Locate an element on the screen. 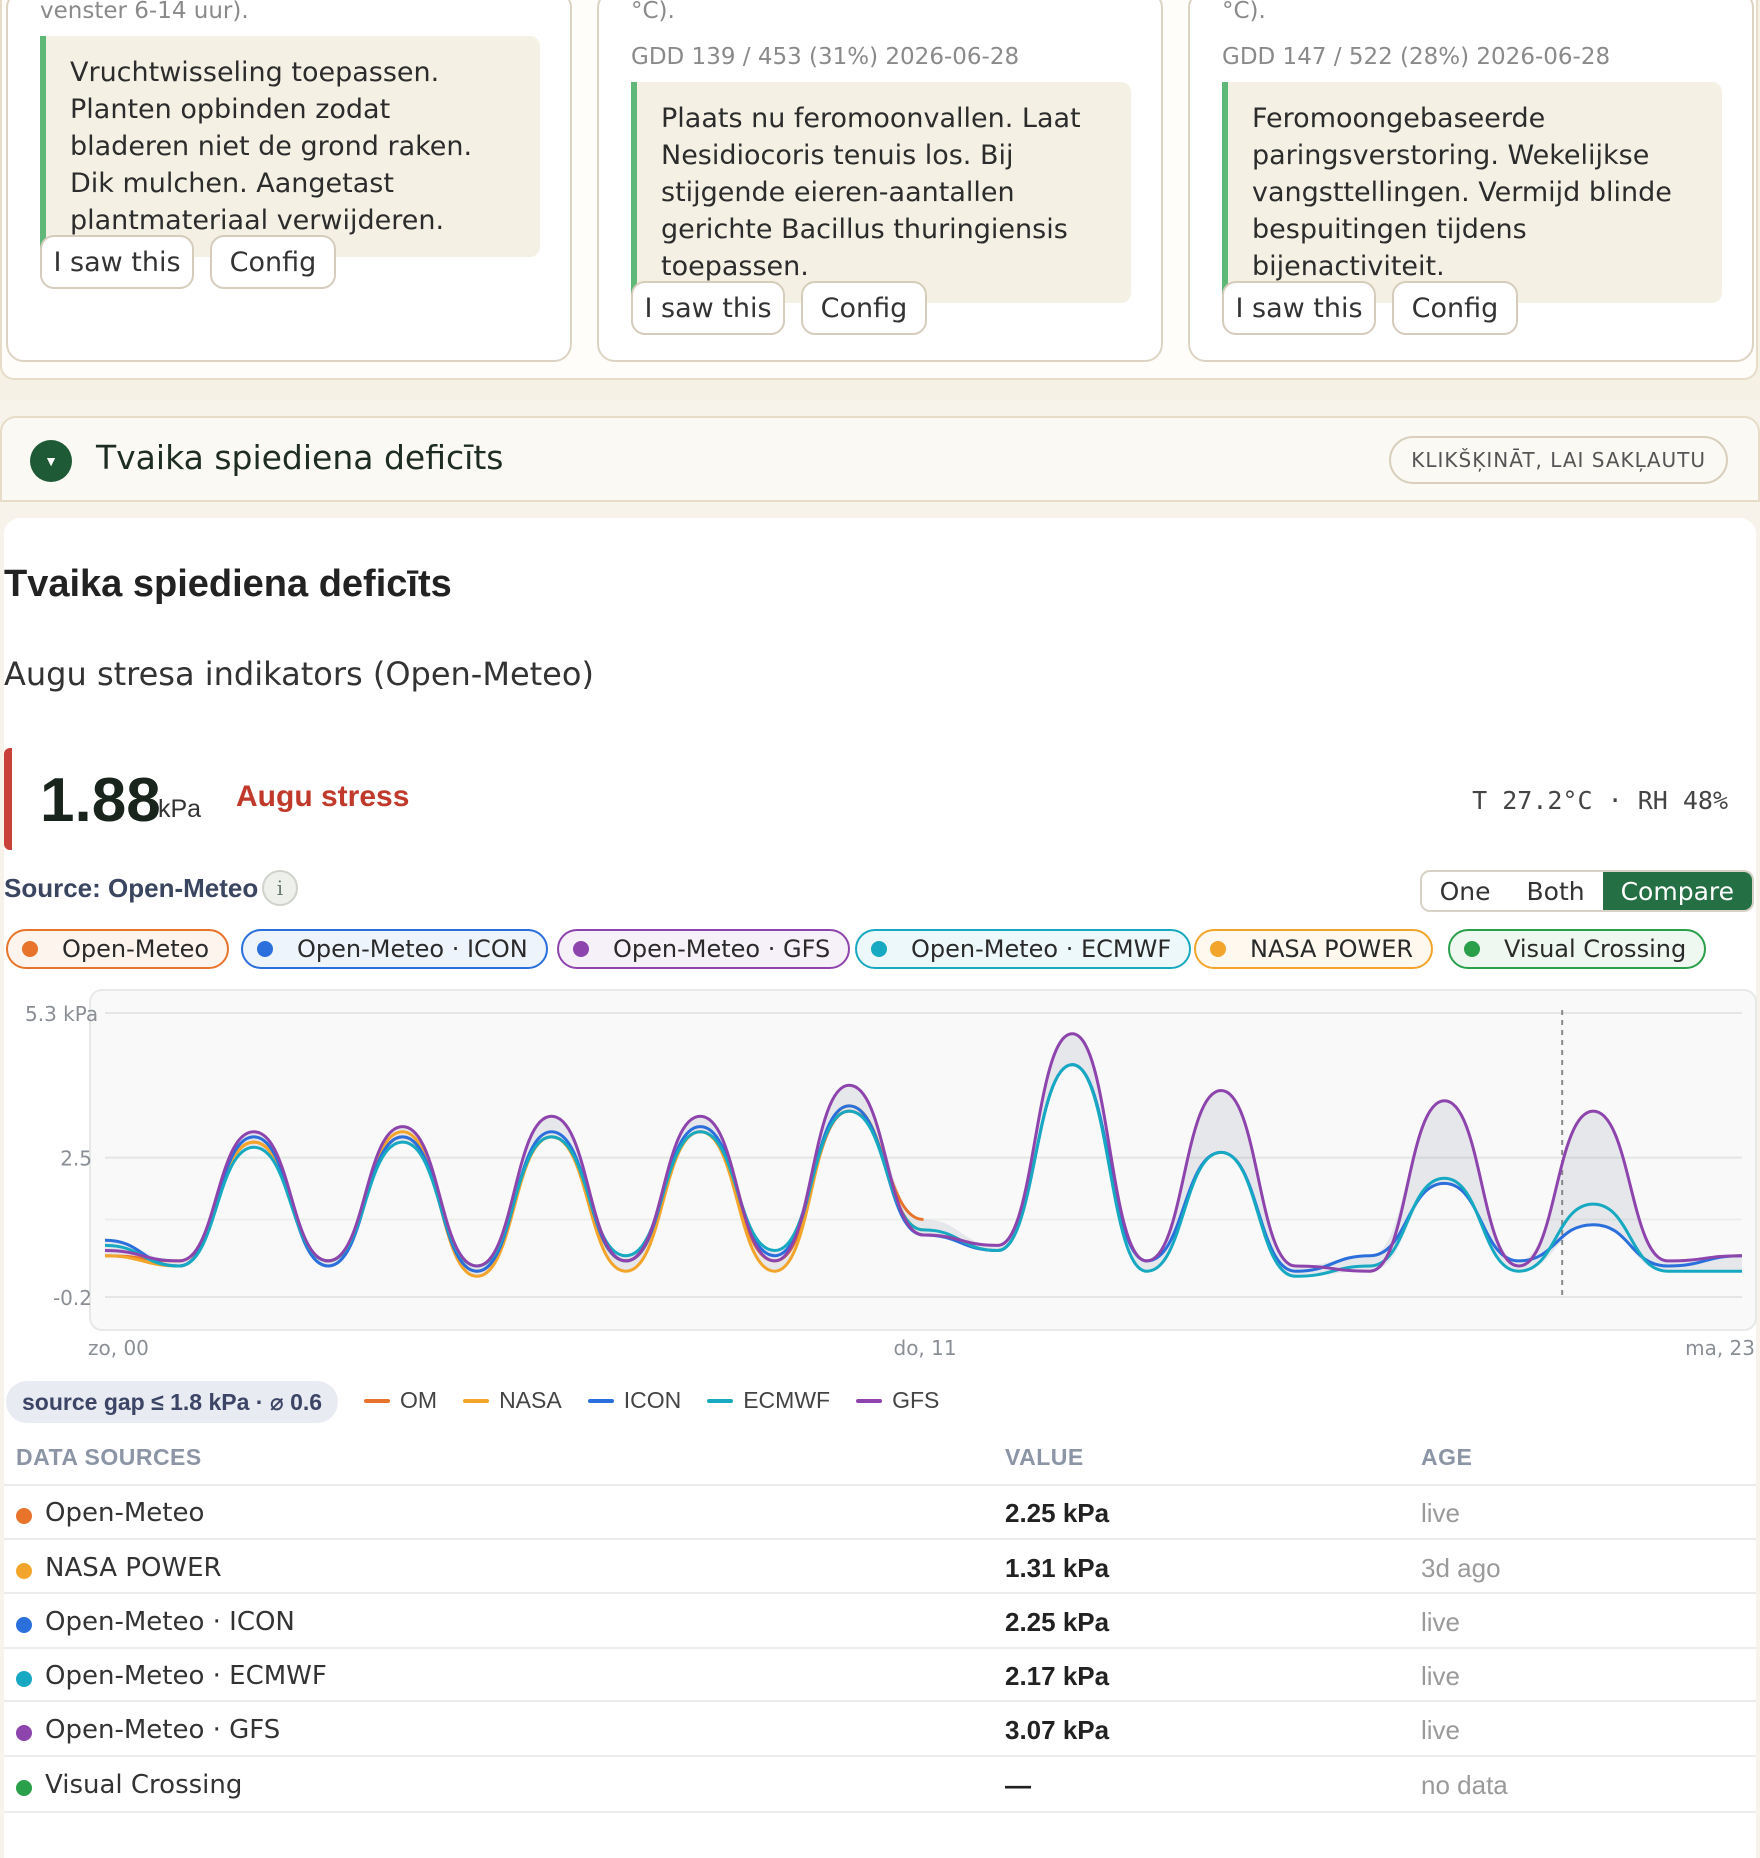 Image resolution: width=1760 pixels, height=1858 pixels. source-chip: Open-Meteo · GFS is located at coordinates (704, 949).